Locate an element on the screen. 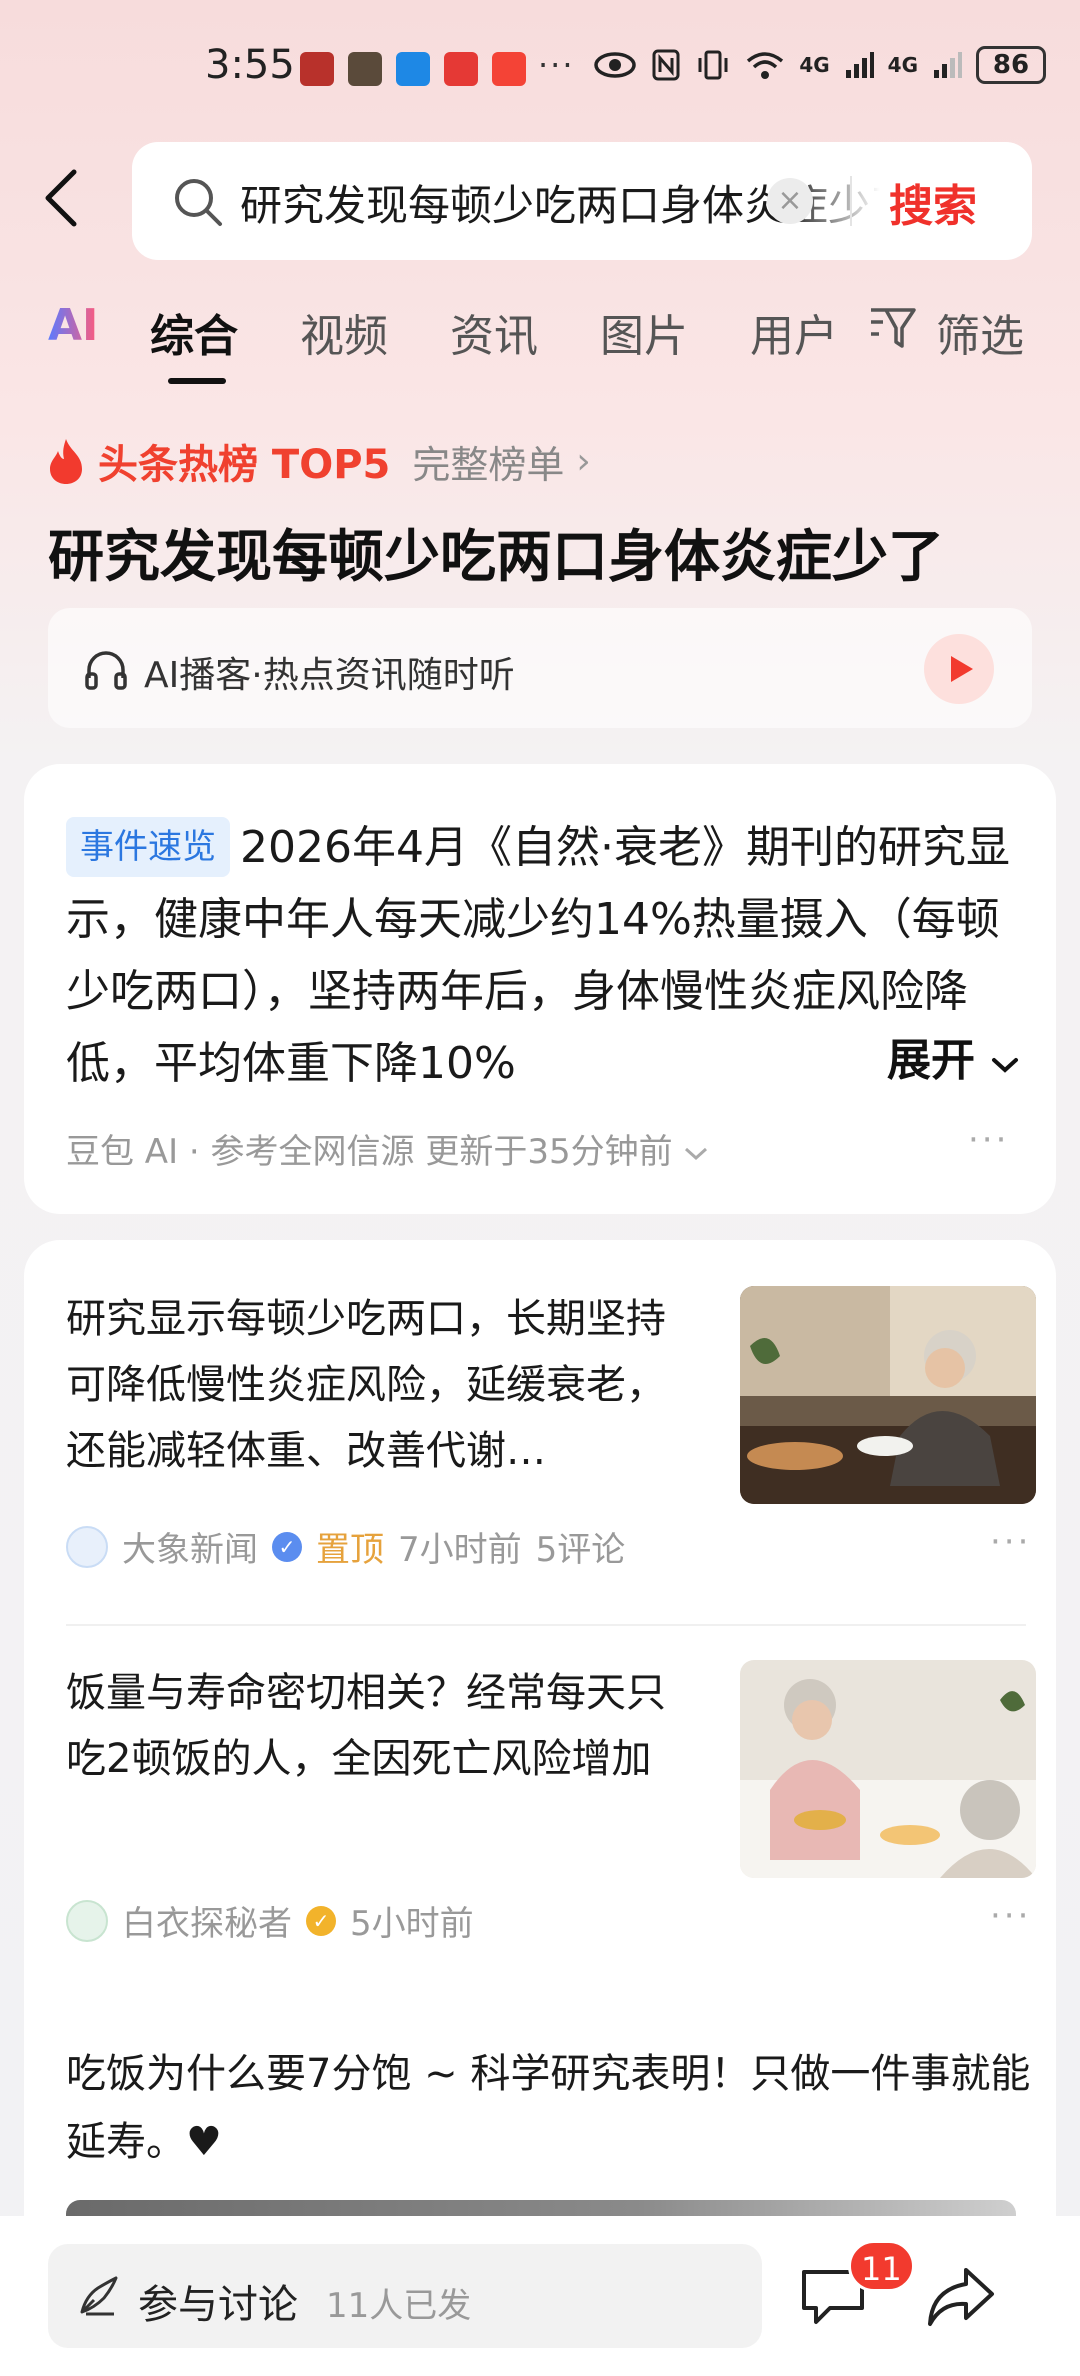 This screenshot has width=1080, height=2376. clear-icon: × is located at coordinates (790, 201).